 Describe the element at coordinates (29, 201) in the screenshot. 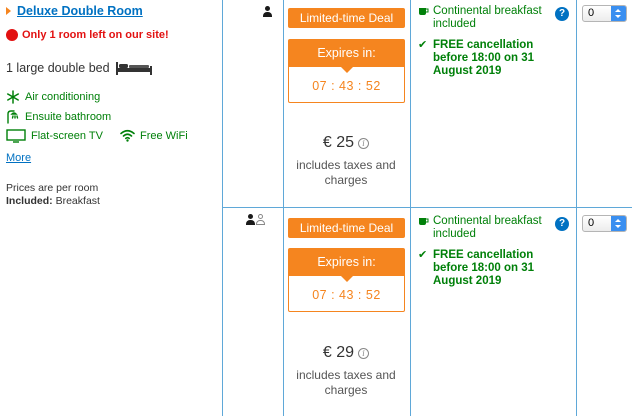

I see `included-label: Included:` at that location.